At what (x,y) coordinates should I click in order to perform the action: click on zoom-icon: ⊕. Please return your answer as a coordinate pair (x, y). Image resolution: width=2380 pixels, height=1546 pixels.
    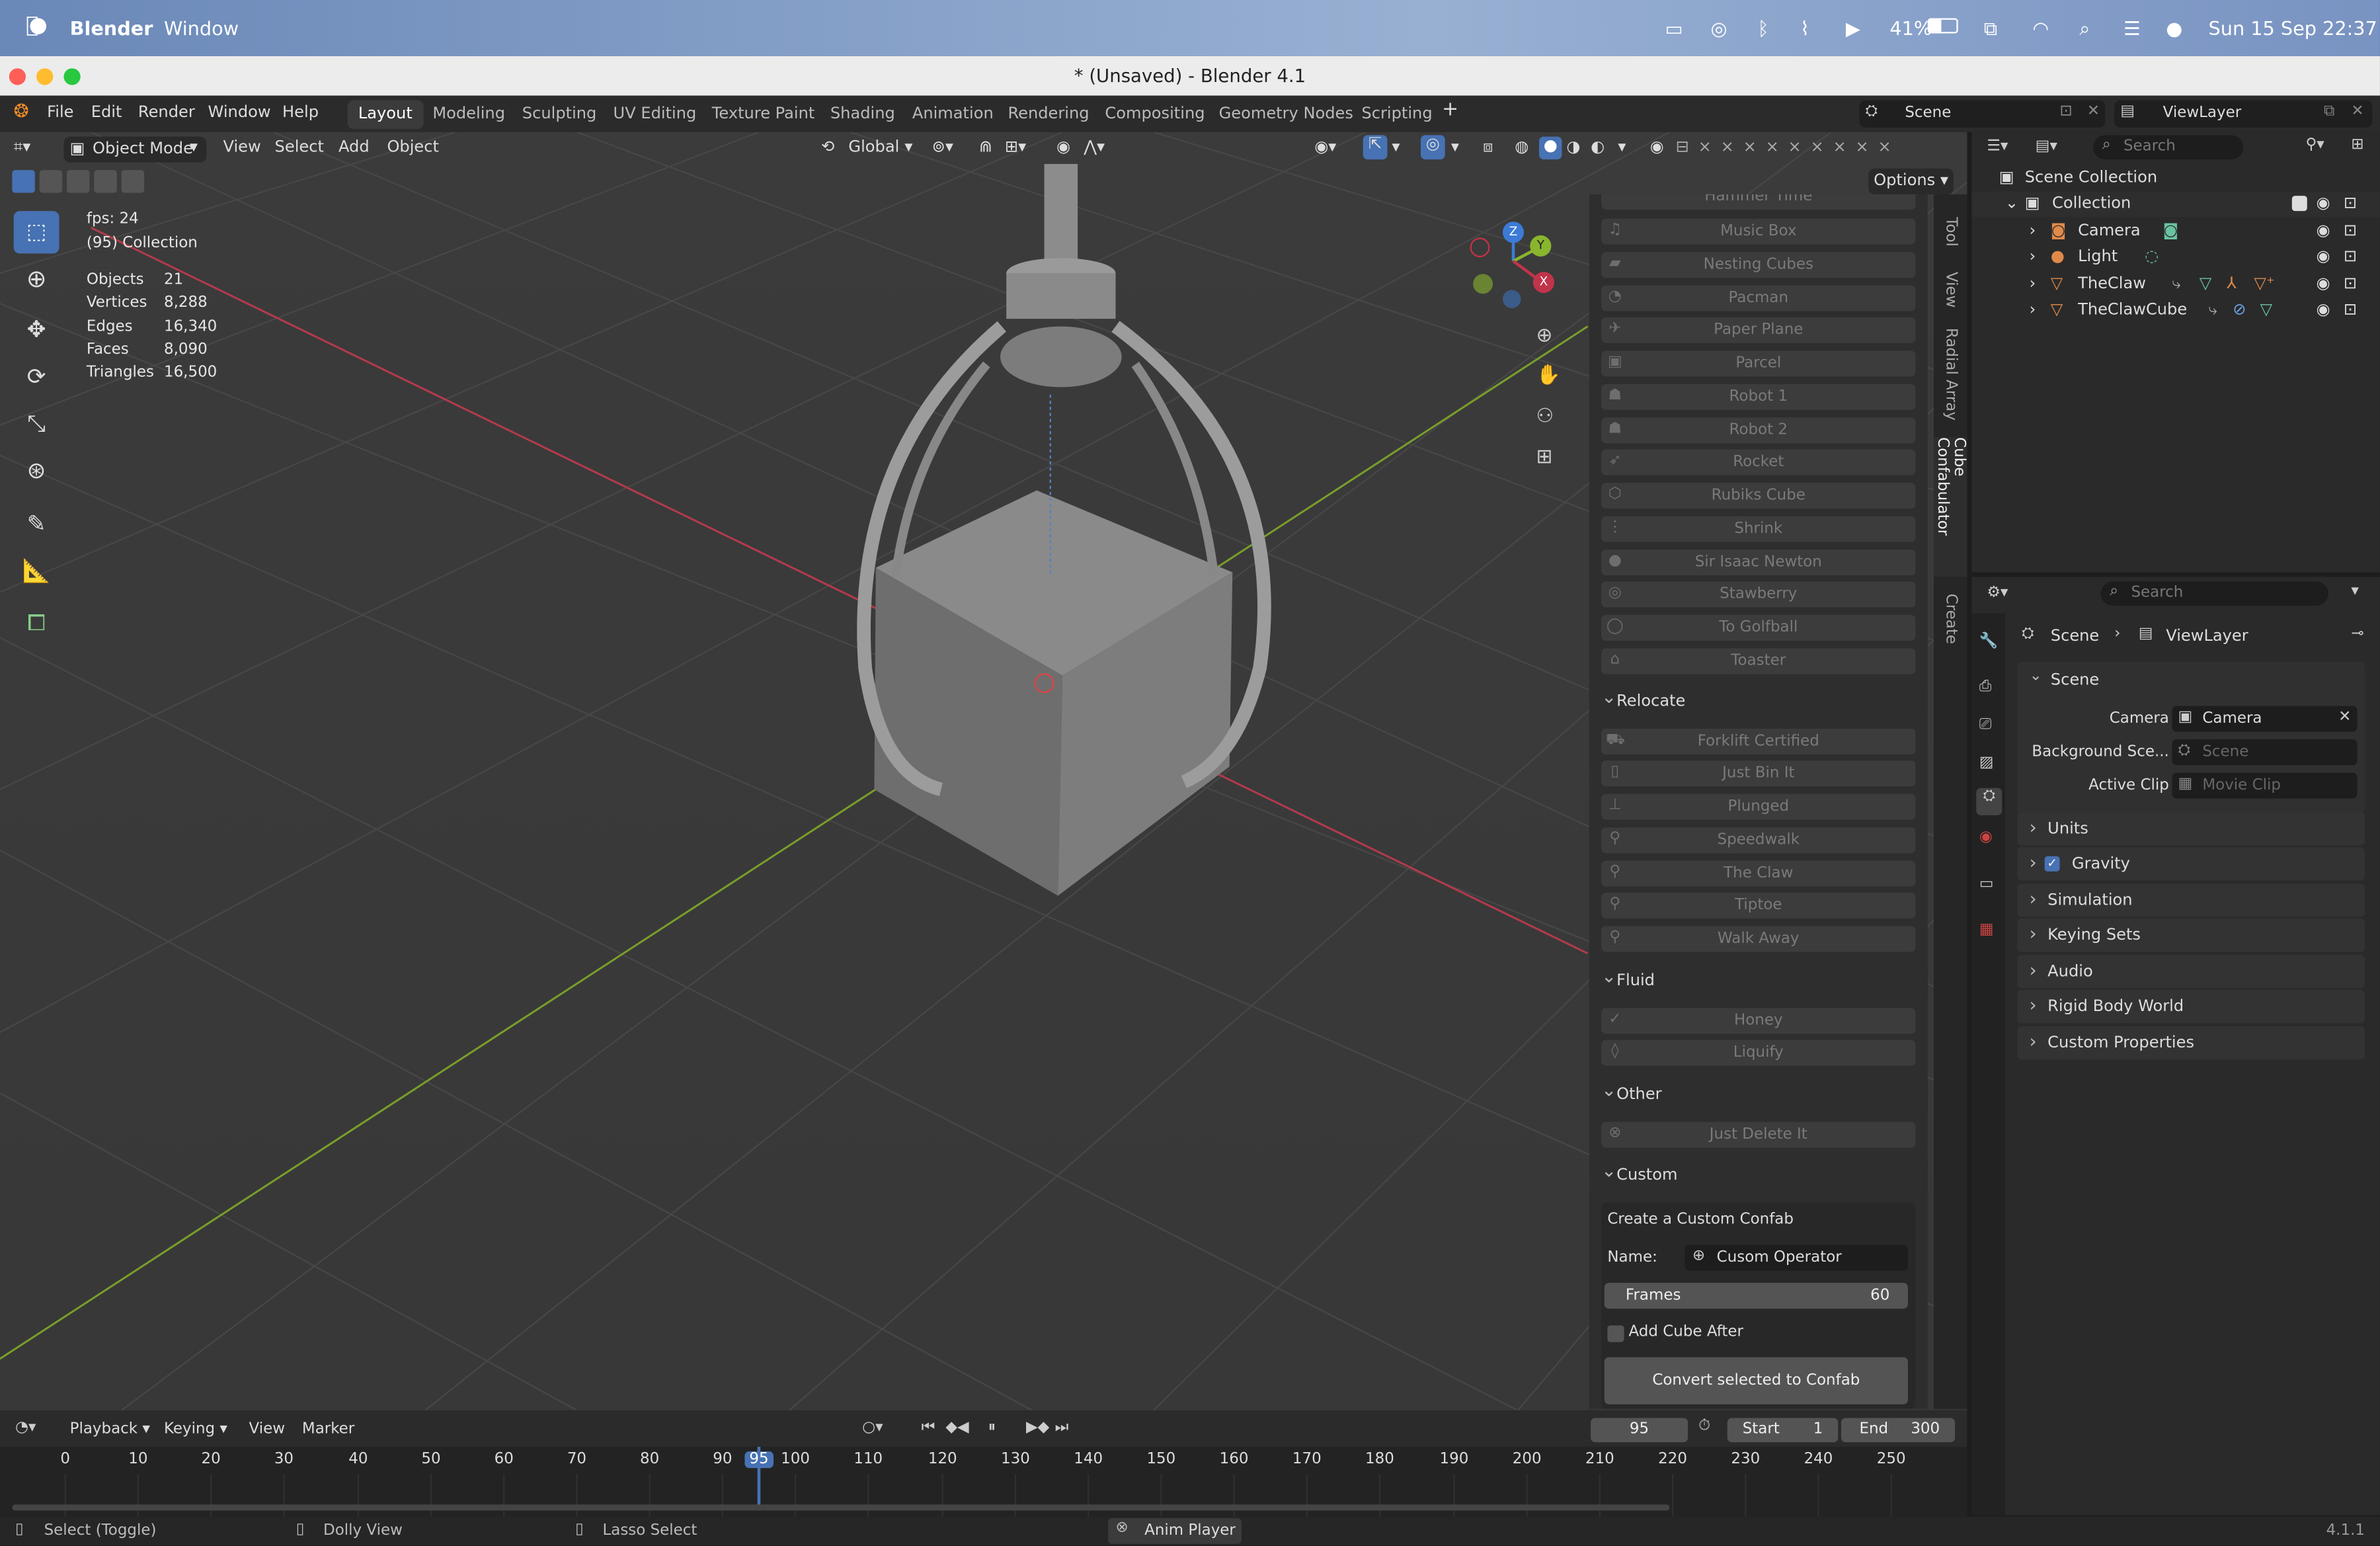
    Looking at the image, I should click on (1544, 336).